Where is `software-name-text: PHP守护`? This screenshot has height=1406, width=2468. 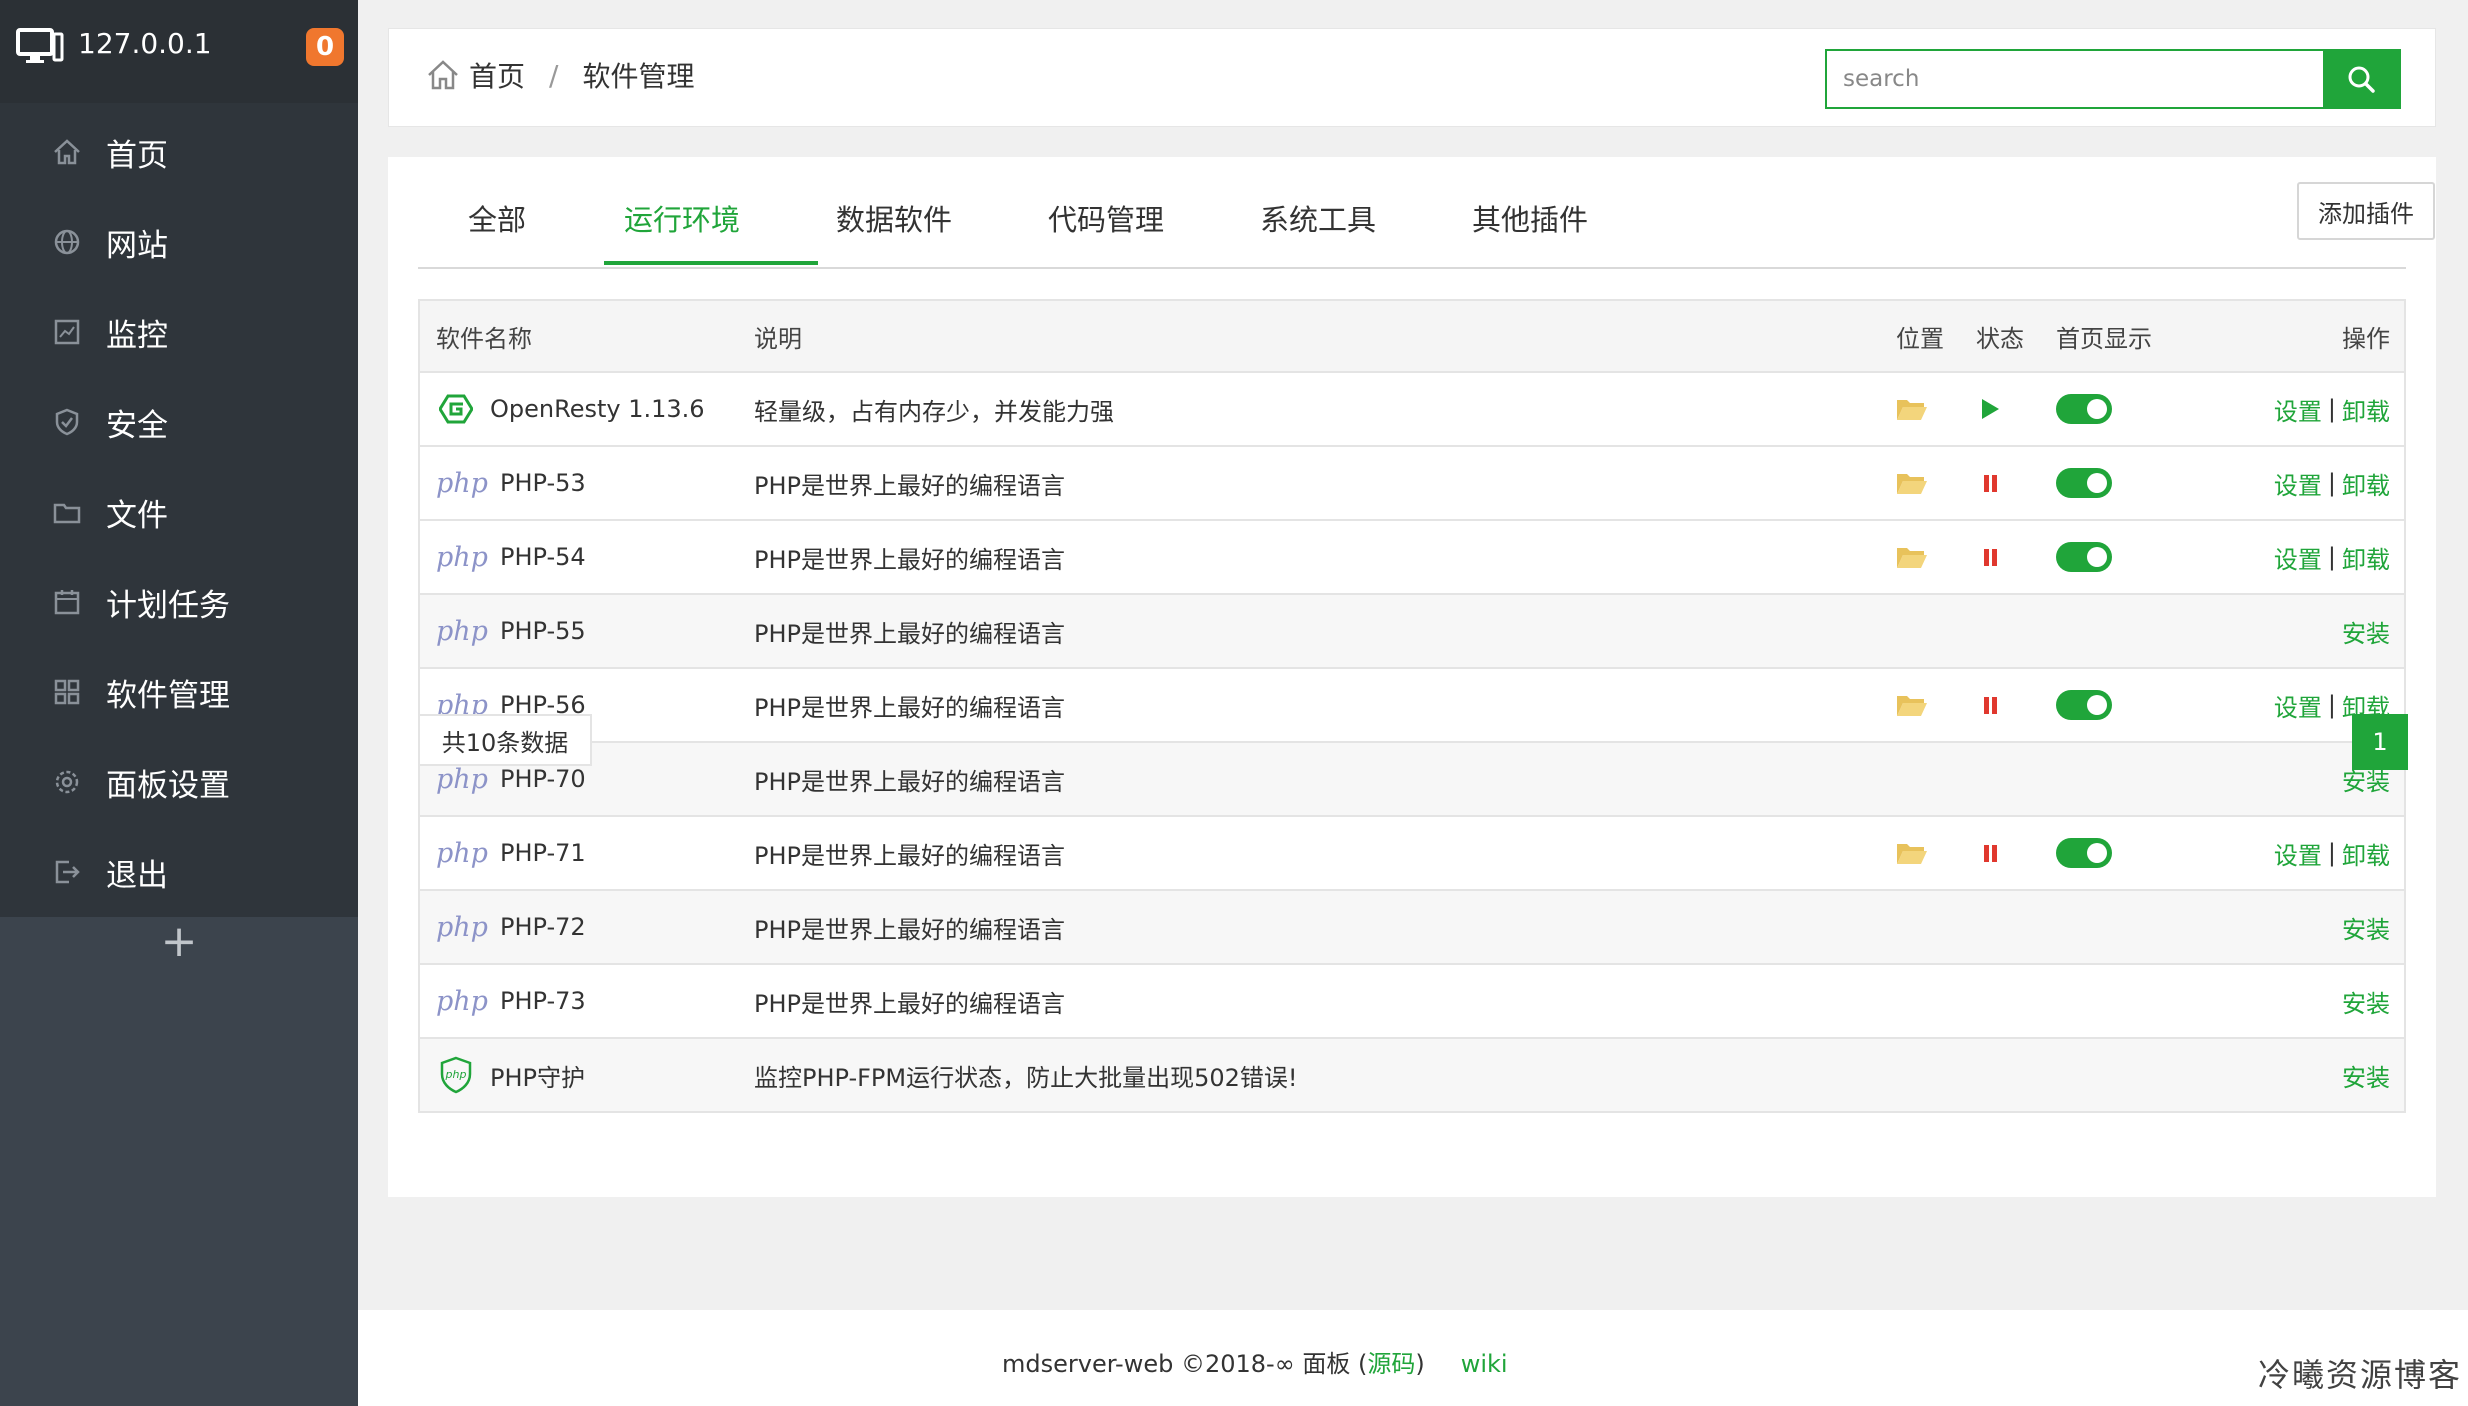 software-name-text: PHP守护 is located at coordinates (537, 1077).